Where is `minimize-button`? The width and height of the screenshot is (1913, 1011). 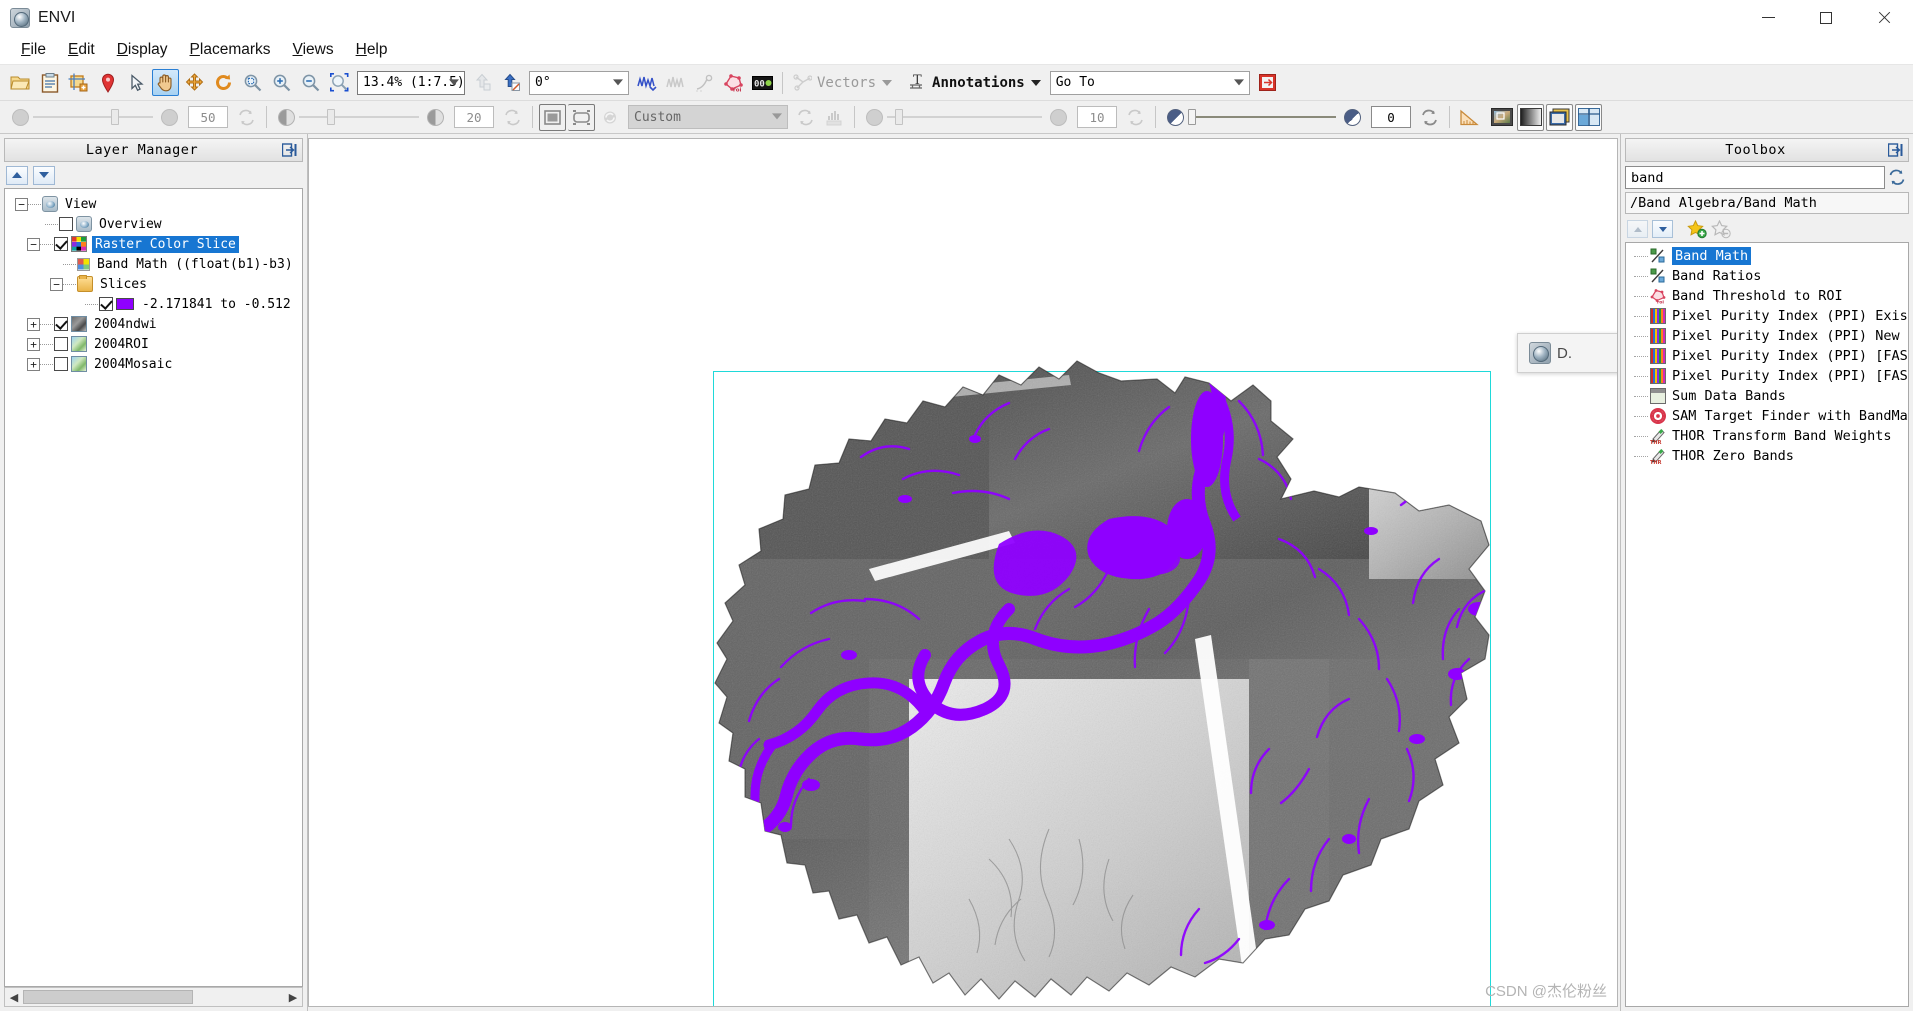 minimize-button is located at coordinates (1768, 18).